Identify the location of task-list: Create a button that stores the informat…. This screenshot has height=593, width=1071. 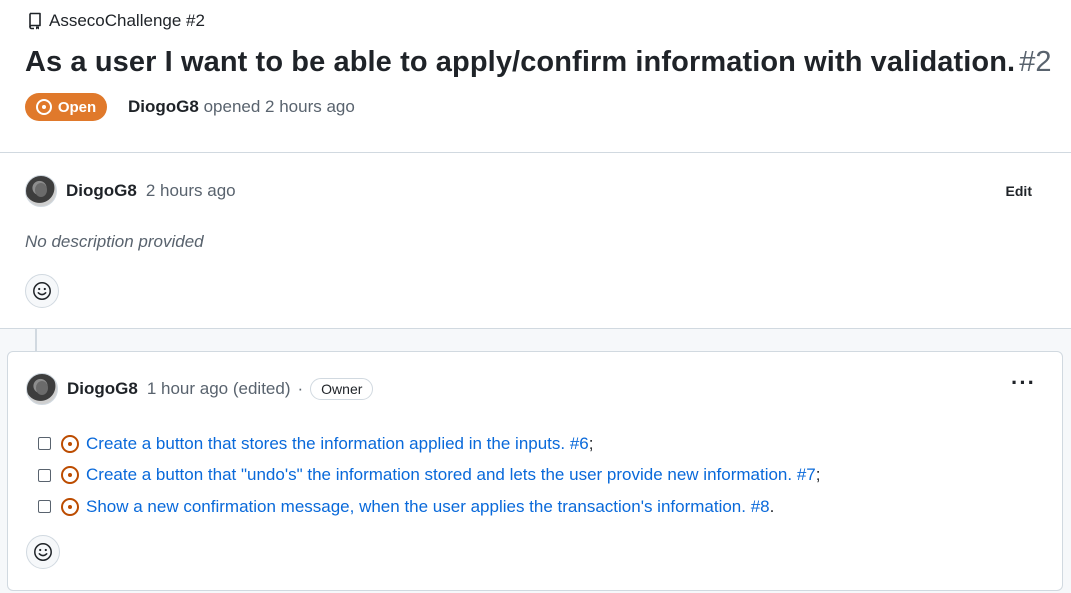
(429, 475).